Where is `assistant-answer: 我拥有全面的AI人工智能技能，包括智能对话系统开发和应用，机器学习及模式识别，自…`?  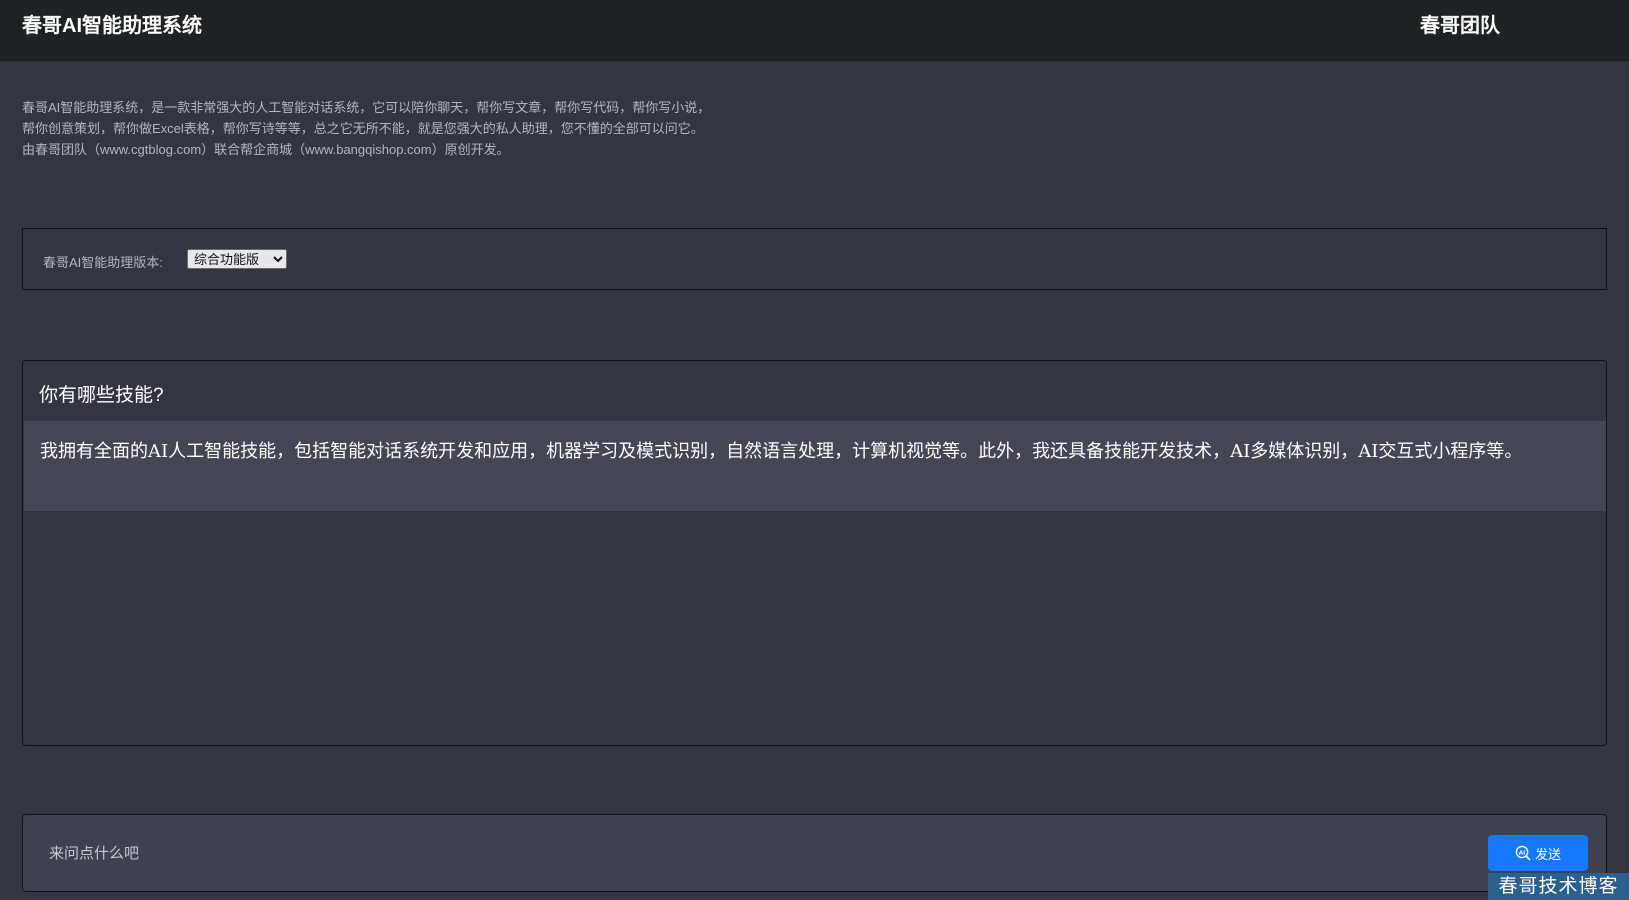 assistant-answer: 我拥有全面的AI人工智能技能，包括智能对话系统开发和应用，机器学习及模式识别，自… is located at coordinates (815, 466).